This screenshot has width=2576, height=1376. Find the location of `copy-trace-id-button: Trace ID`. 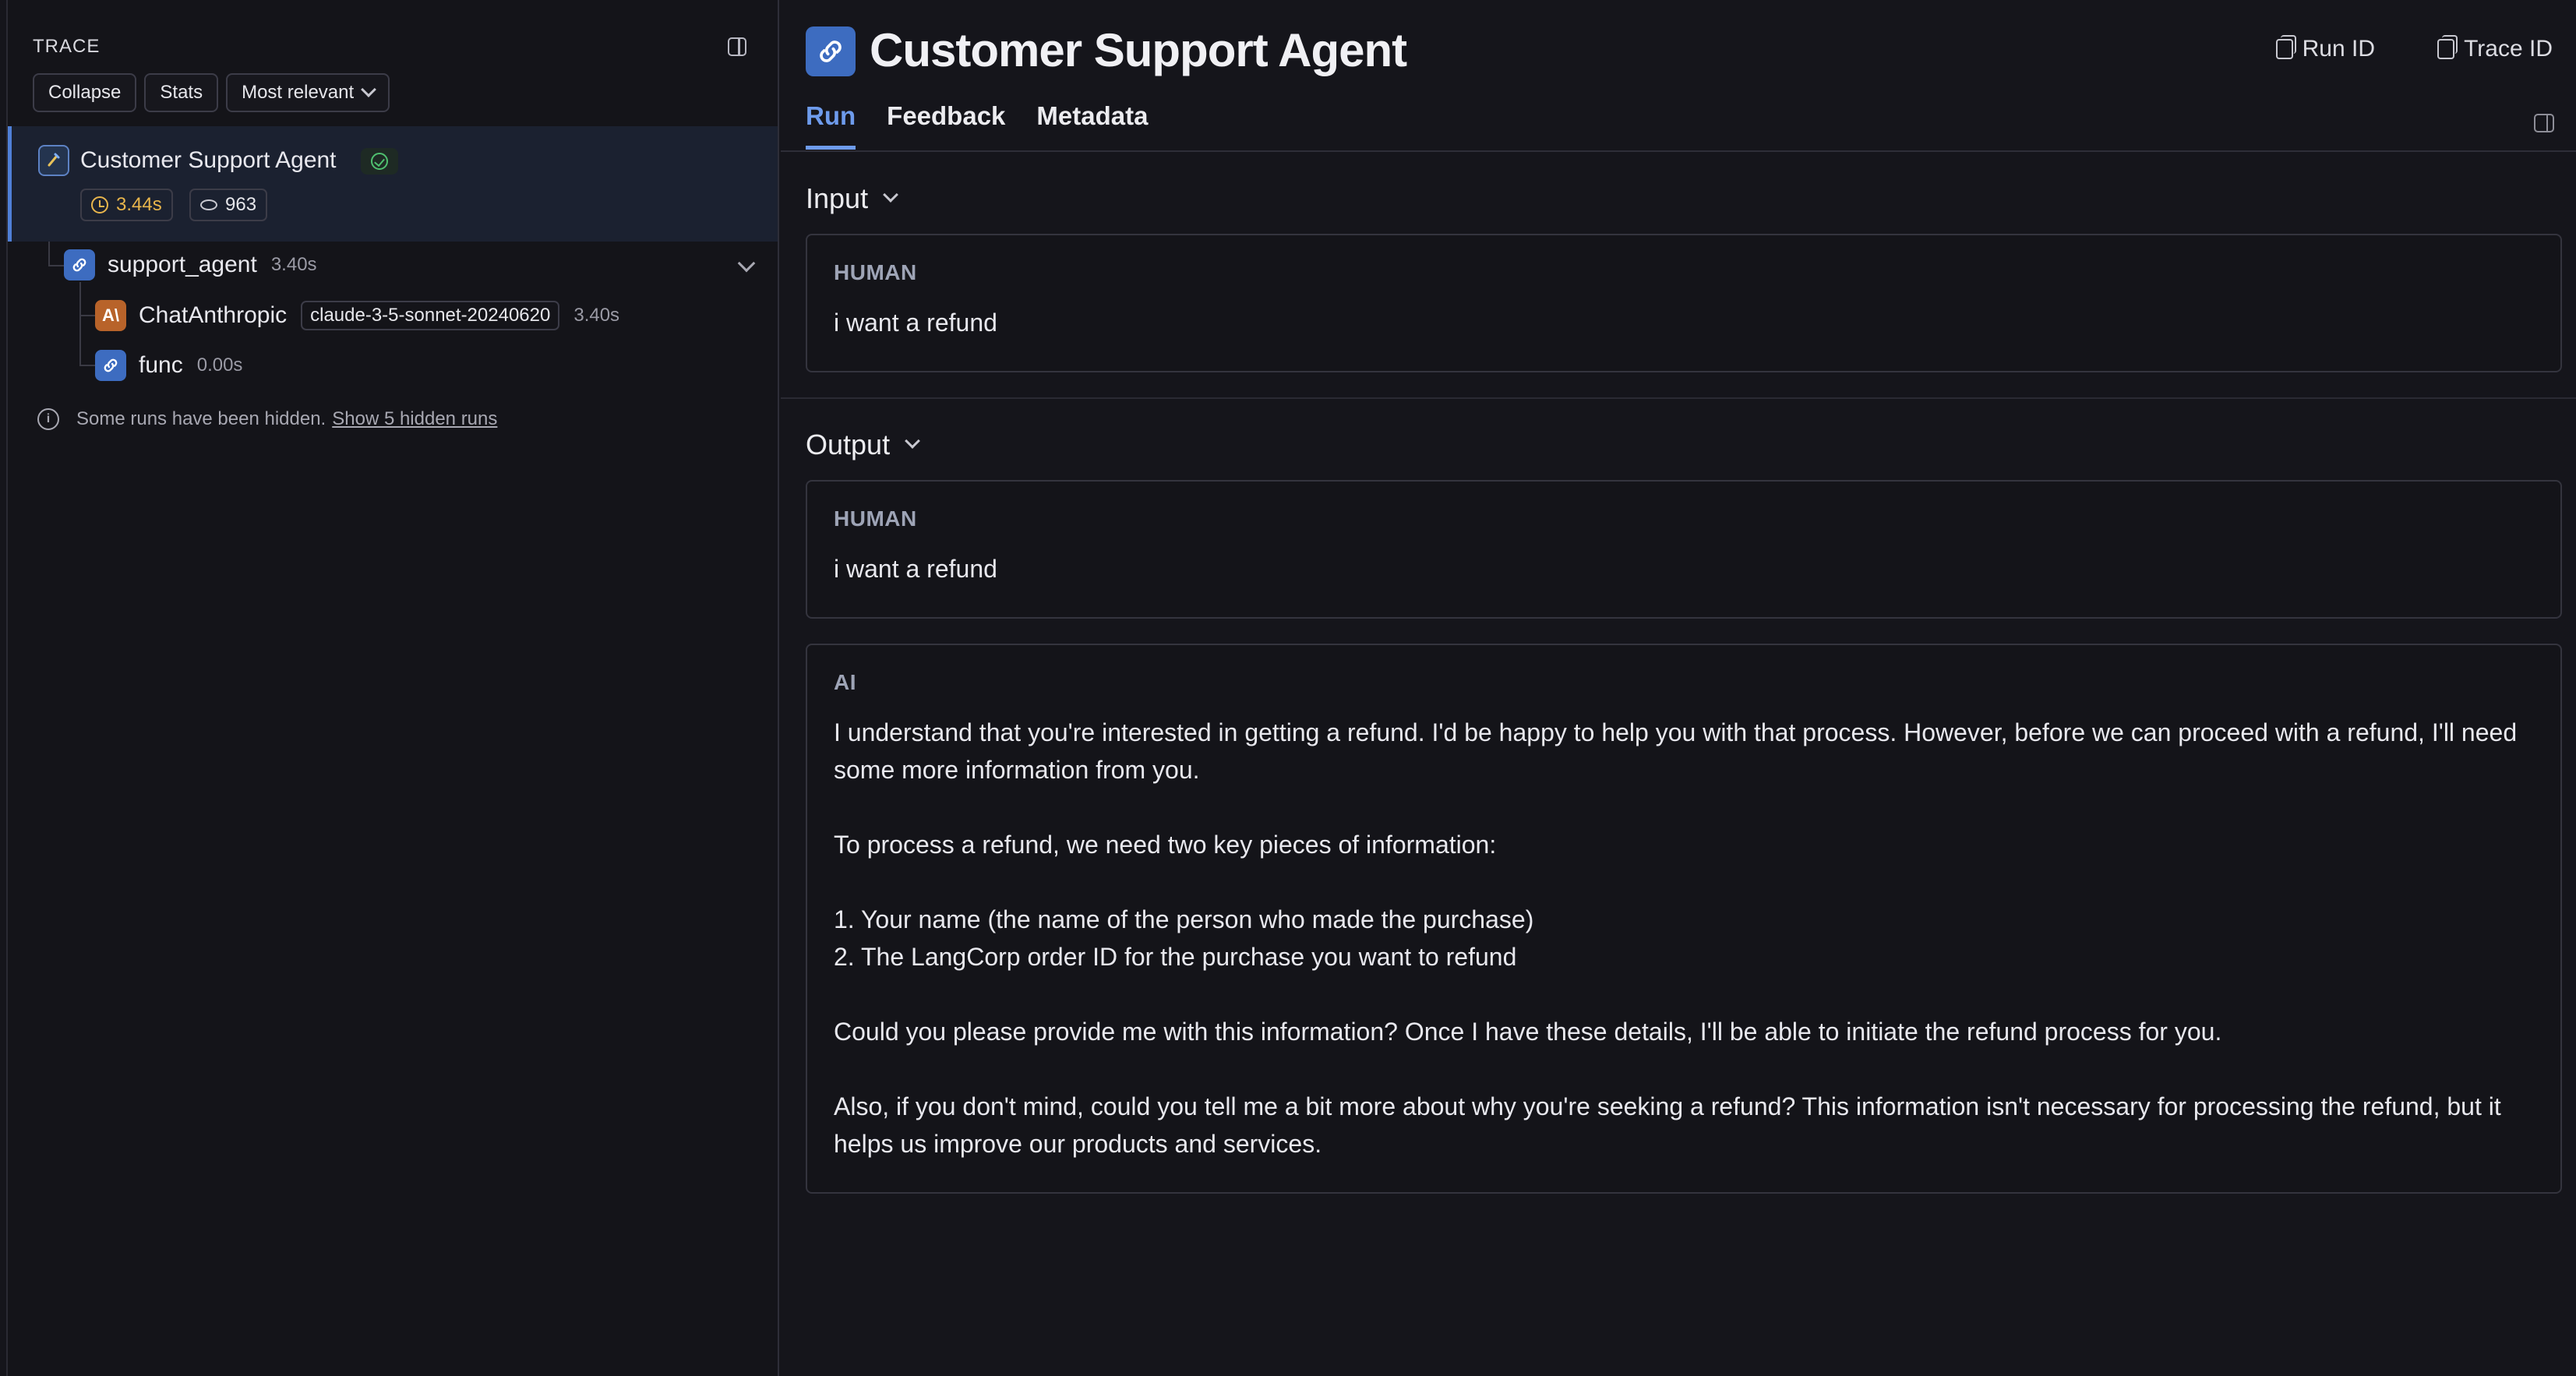

copy-trace-id-button: Trace ID is located at coordinates (2495, 49).